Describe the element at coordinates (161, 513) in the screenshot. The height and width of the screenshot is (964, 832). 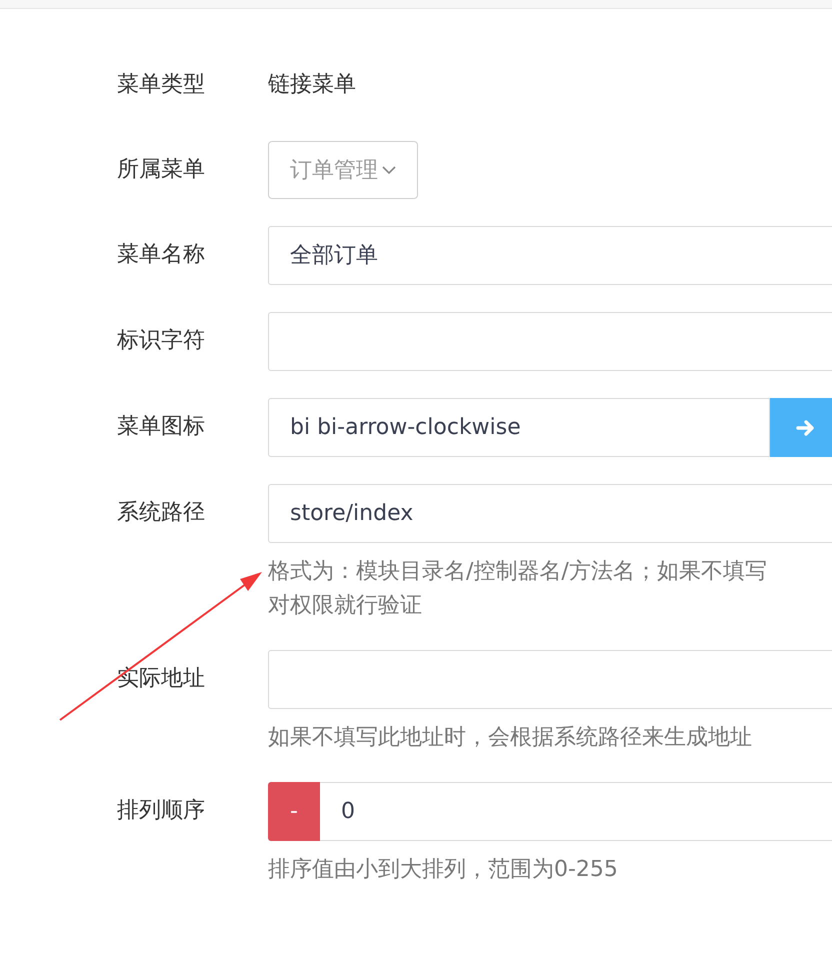
I see `field-label: 系统路径` at that location.